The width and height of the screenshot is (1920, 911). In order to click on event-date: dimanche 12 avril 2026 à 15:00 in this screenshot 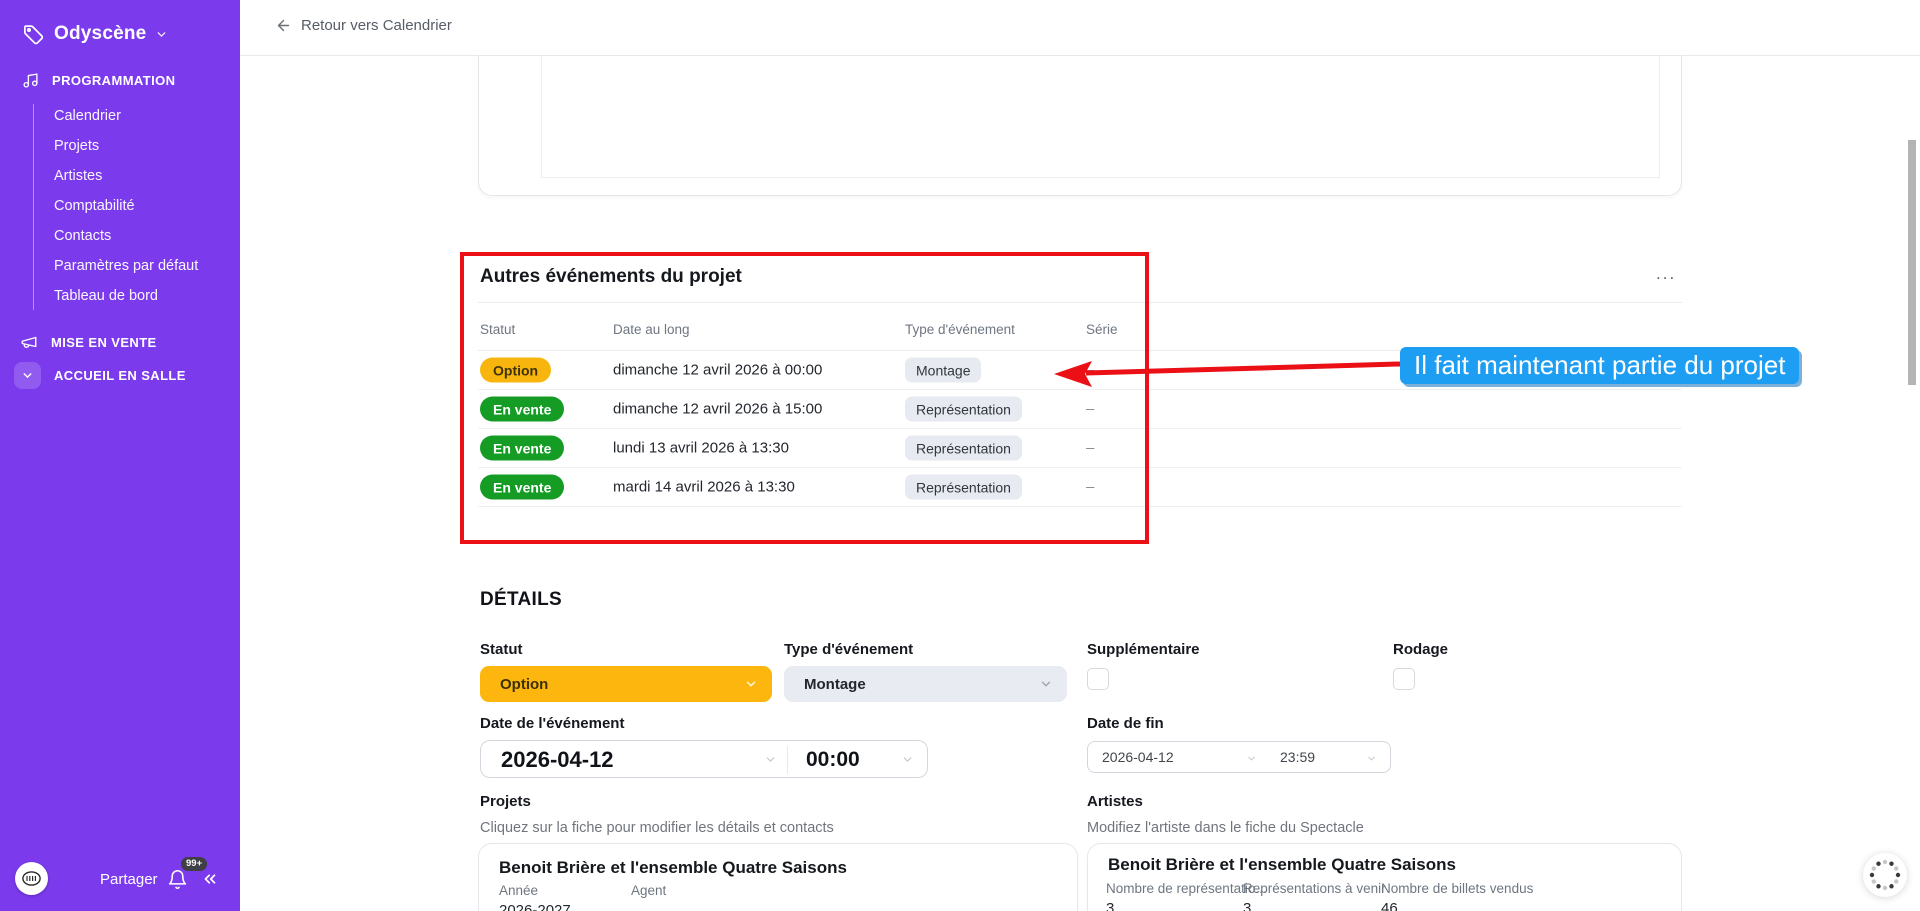, I will do `click(718, 409)`.